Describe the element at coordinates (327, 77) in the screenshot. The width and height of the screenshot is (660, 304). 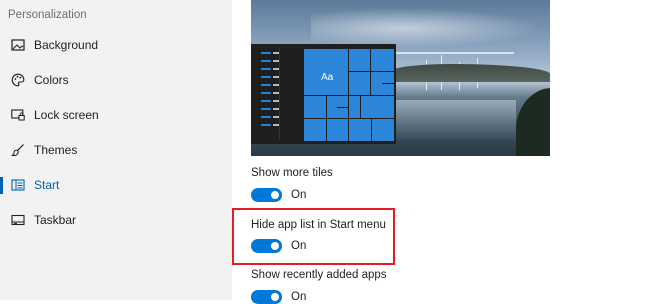
I see `tile-text: Aa` at that location.